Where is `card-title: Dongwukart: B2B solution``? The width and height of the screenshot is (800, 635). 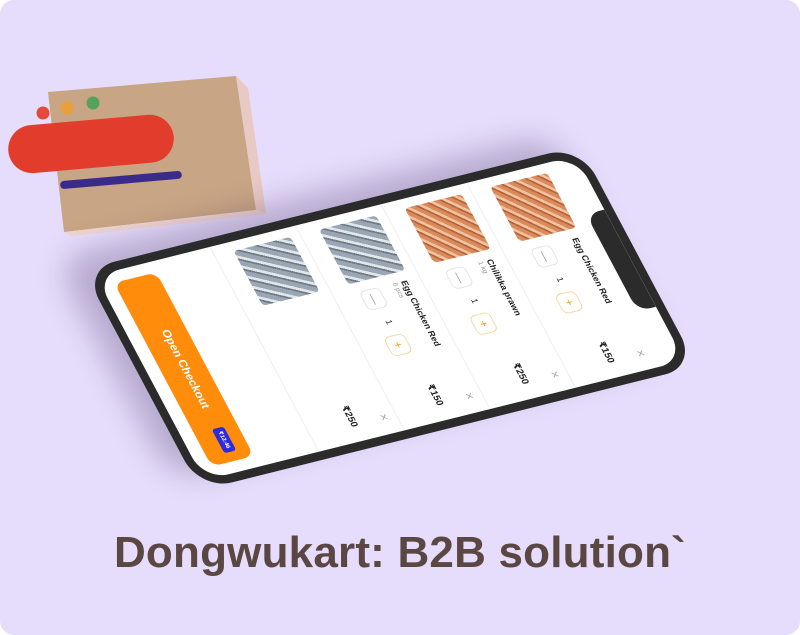 card-title: Dongwukart: B2B solution` is located at coordinates (400, 552).